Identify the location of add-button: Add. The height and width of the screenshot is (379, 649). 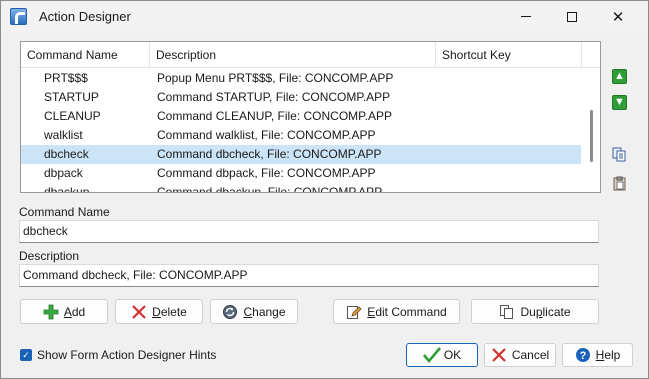
(64, 311).